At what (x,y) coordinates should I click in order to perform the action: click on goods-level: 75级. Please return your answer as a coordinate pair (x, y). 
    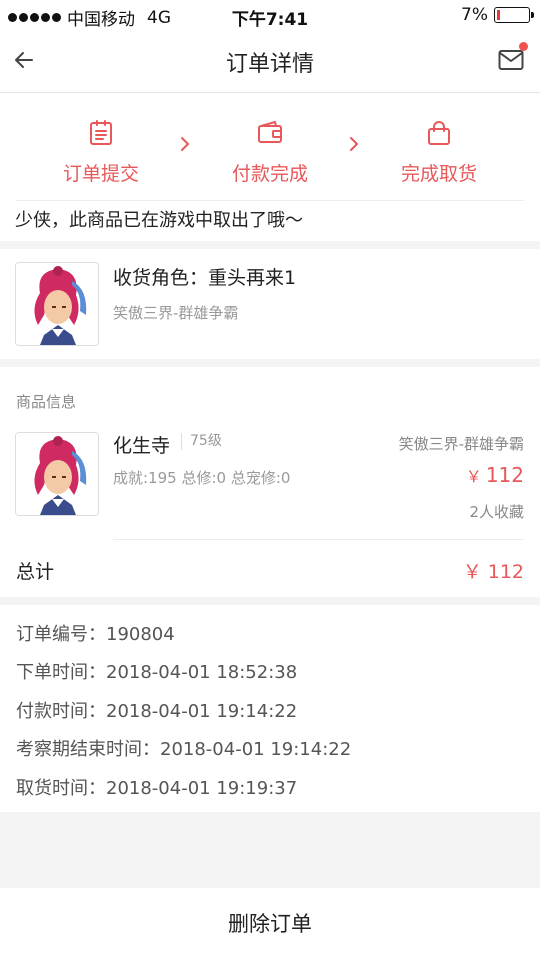
    Looking at the image, I should click on (201, 441).